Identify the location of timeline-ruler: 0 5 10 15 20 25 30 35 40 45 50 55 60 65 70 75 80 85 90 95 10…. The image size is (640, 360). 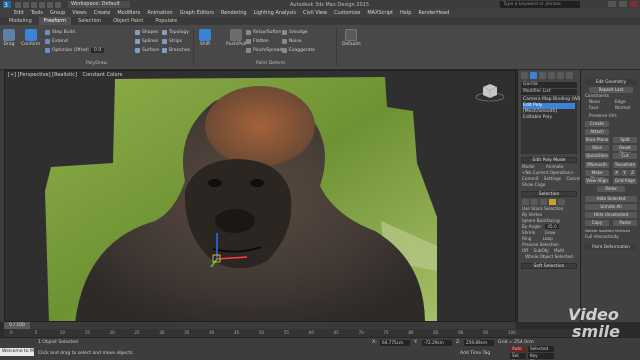
(292, 333).